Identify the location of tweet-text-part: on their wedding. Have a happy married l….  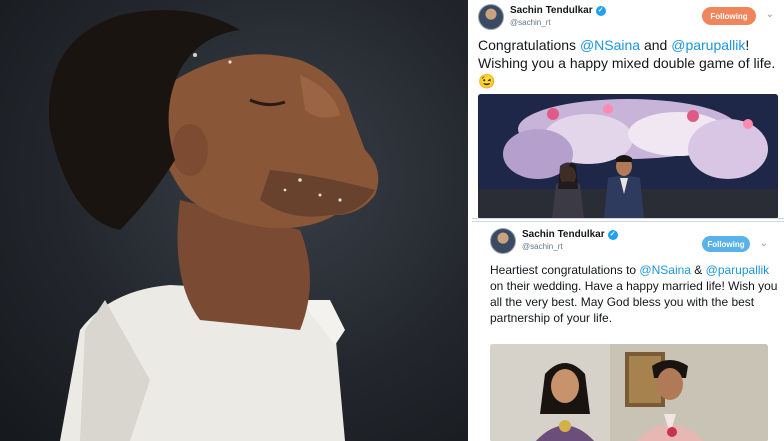
(634, 302).